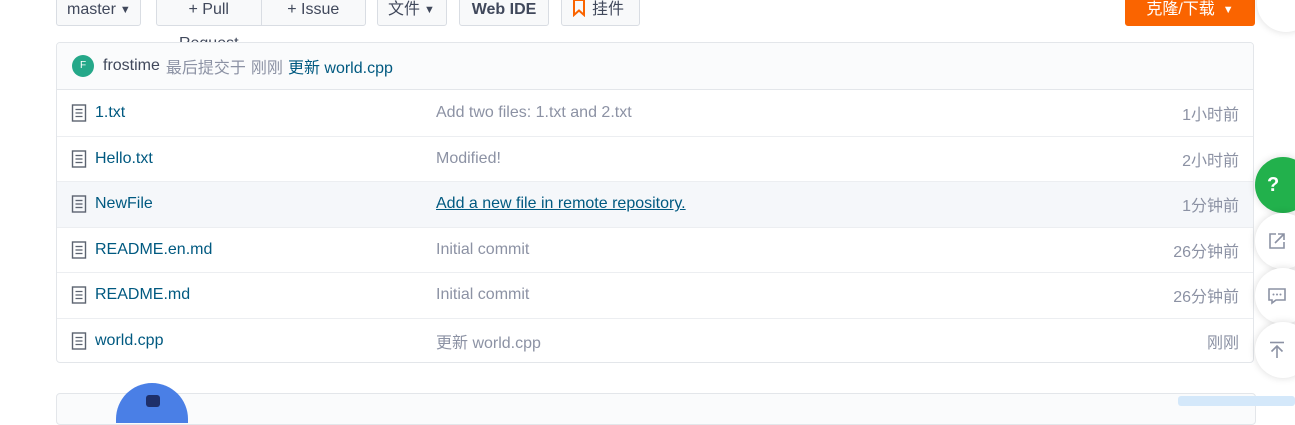 The width and height of the screenshot is (1295, 425). I want to click on file-commit-time: 刚刚, so click(1222, 343).